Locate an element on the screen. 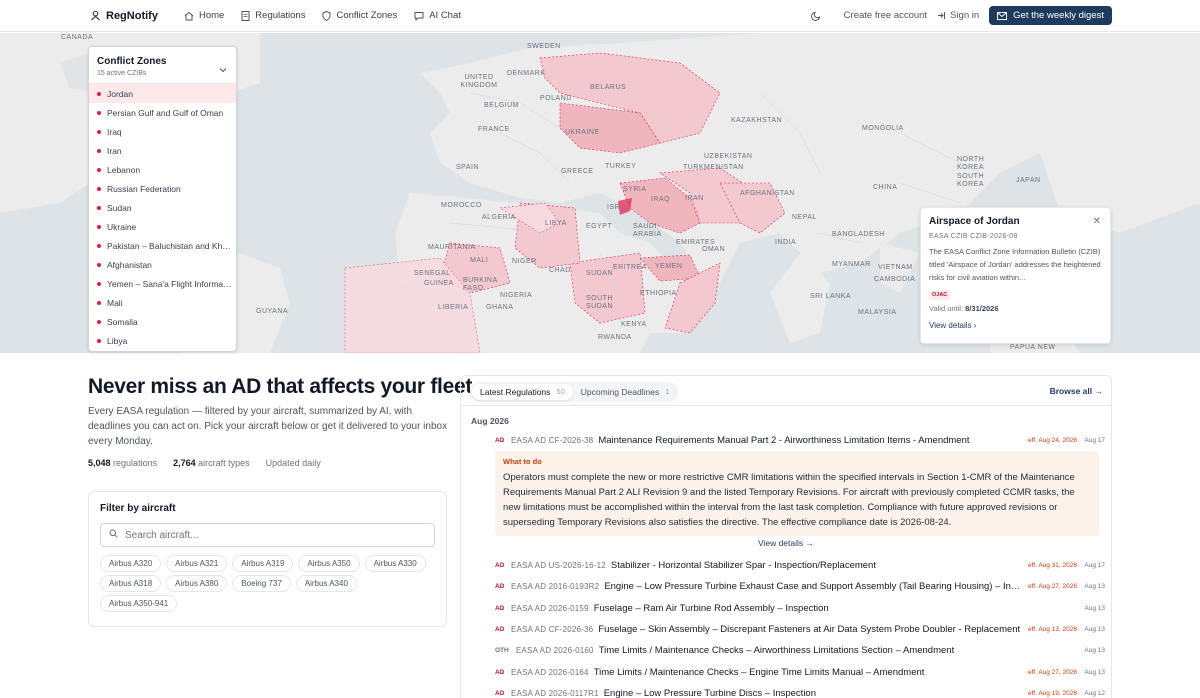 The image size is (1200, 698). tab-latest-regulations: Latest Regulations 50 is located at coordinates (522, 392).